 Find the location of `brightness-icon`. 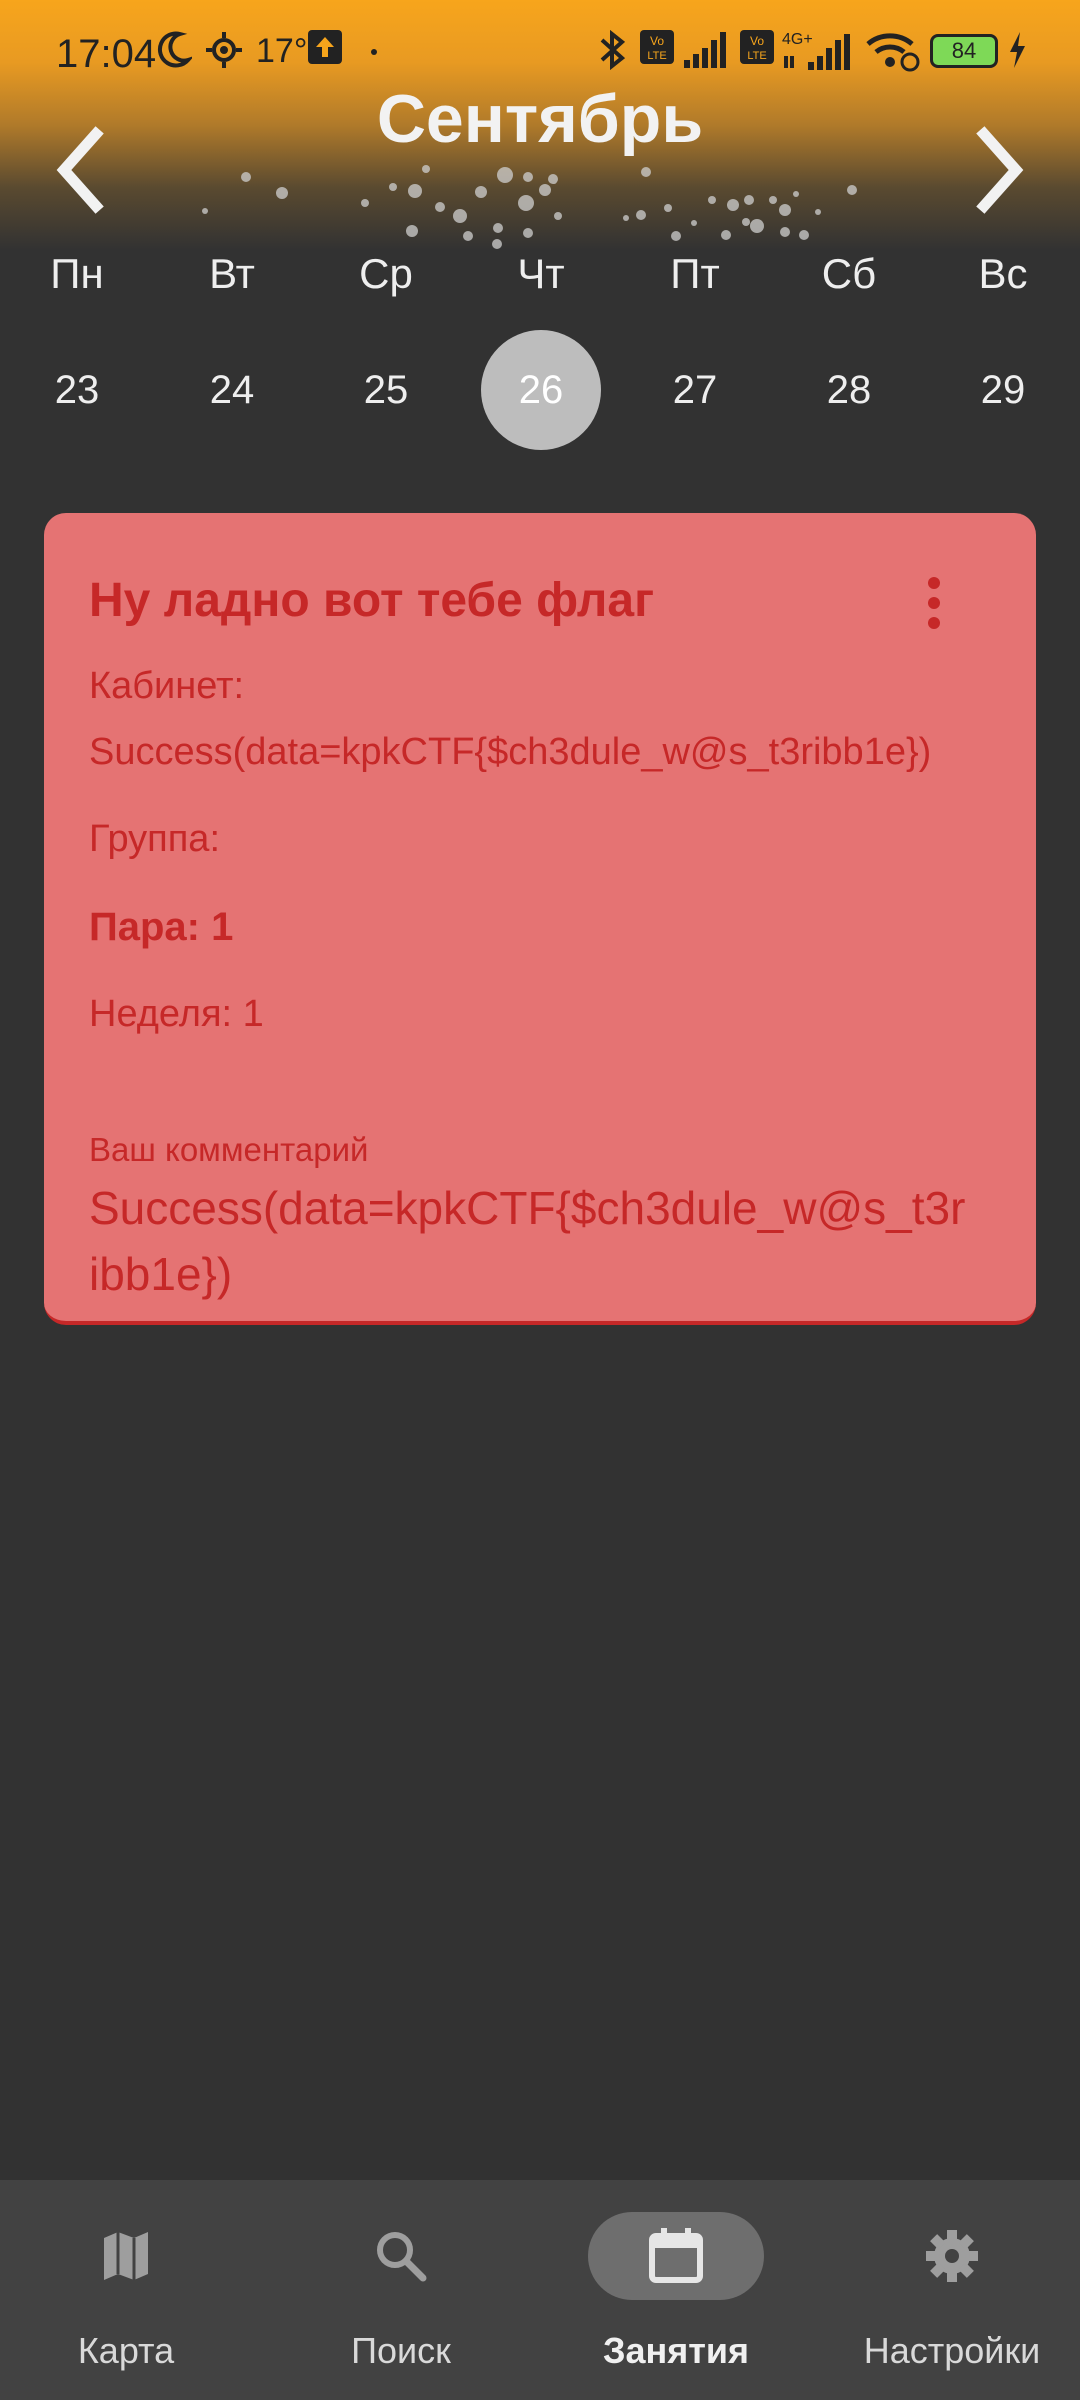

brightness-icon is located at coordinates (224, 50).